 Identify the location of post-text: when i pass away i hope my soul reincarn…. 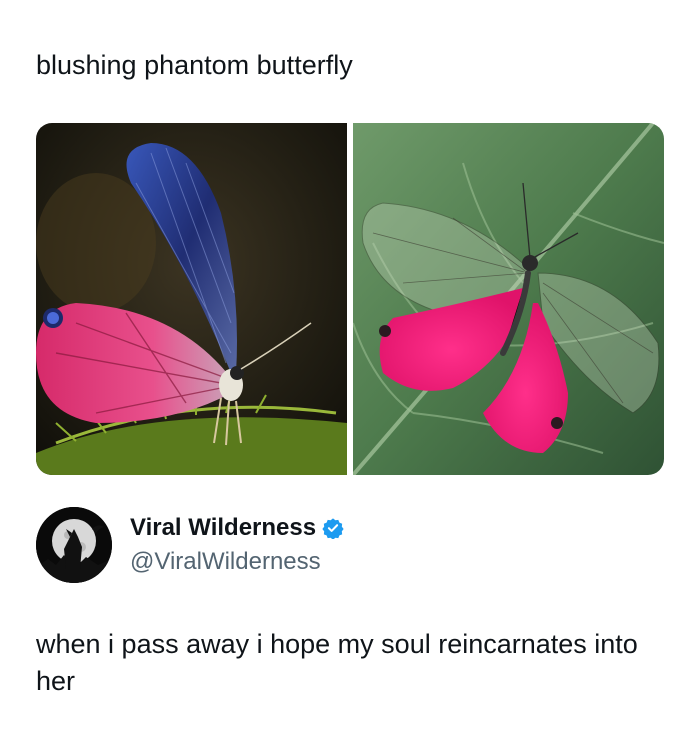
(337, 662).